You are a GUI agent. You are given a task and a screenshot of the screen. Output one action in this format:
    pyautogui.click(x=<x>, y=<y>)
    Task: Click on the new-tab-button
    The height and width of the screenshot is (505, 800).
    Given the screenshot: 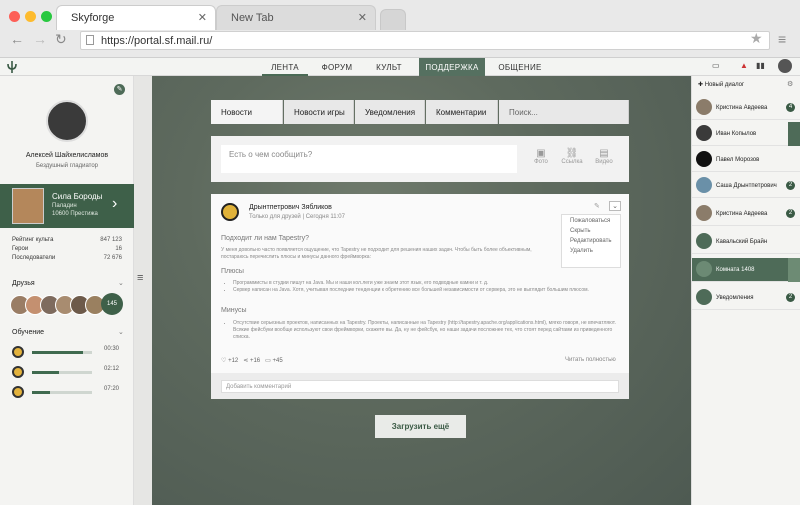 What is the action you would take?
    pyautogui.click(x=393, y=19)
    